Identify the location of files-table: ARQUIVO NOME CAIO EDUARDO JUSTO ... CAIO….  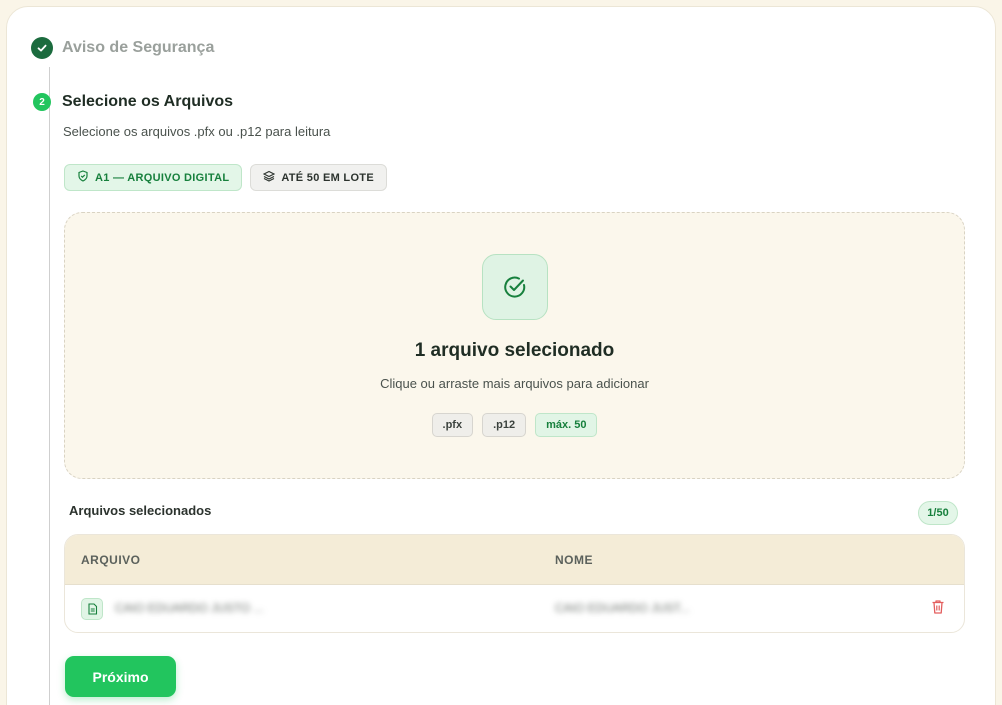
(514, 583).